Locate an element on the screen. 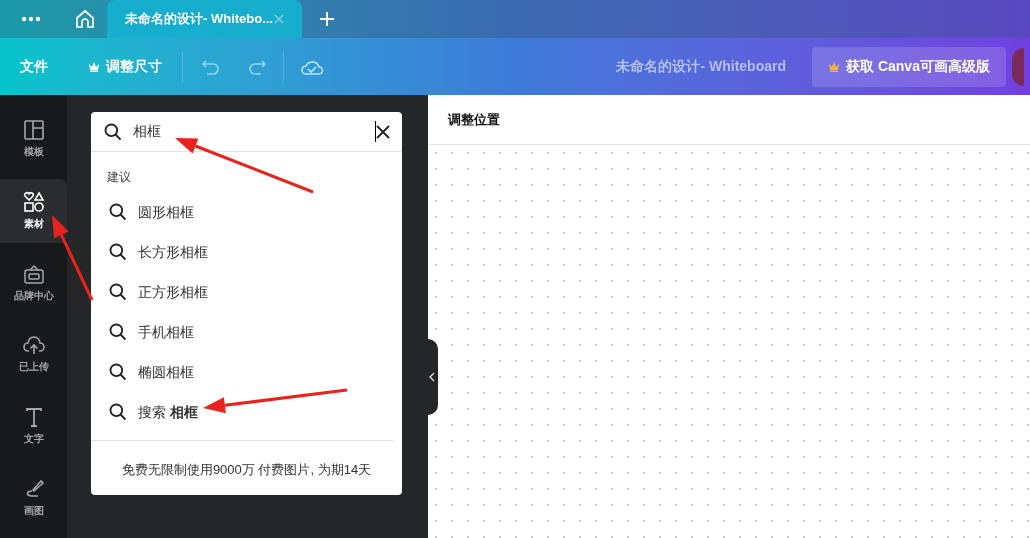 Image resolution: width=1030 pixels, height=538 pixels. shapes-icon is located at coordinates (33, 201).